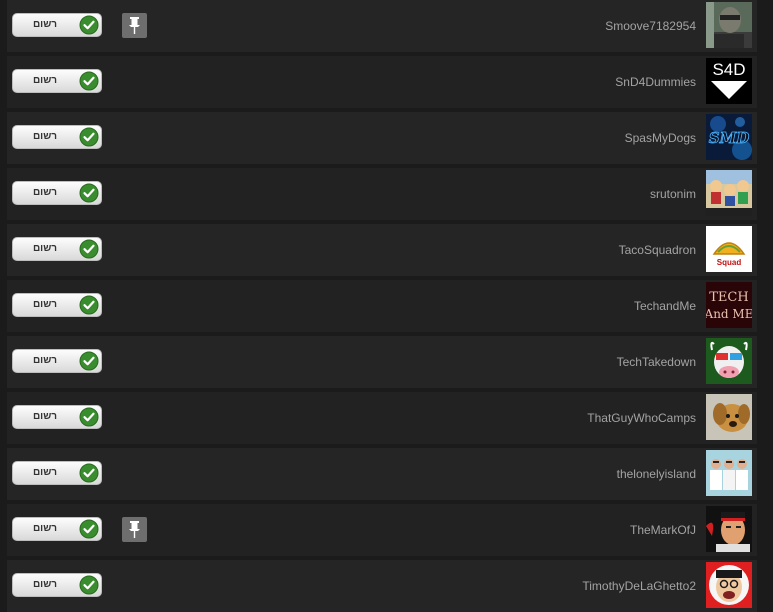 The height and width of the screenshot is (612, 773). What do you see at coordinates (382, 194) in the screenshot?
I see `channel-row: רשום srutonim` at bounding box center [382, 194].